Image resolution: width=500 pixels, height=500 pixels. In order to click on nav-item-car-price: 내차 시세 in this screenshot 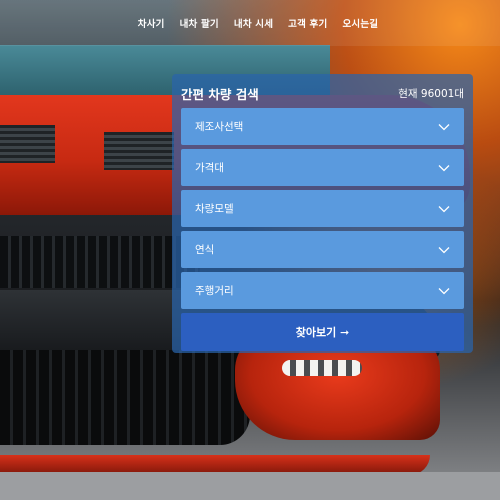, I will do `click(253, 23)`.